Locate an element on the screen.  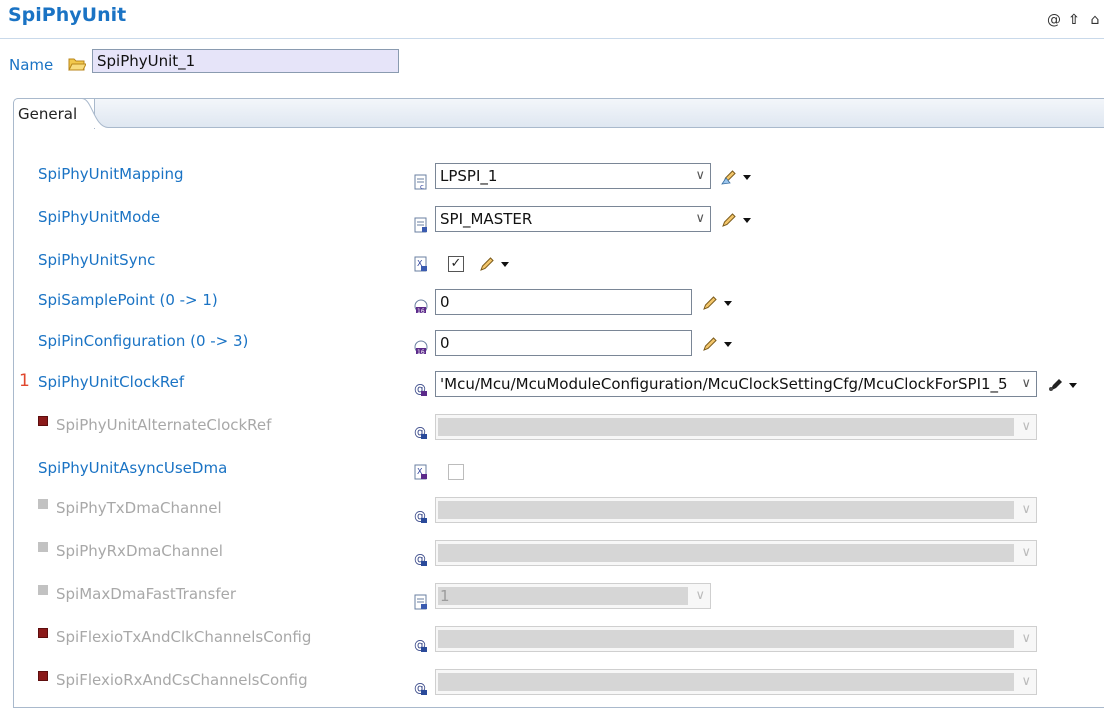
spiphyunitalternateclockref-select: ∨ is located at coordinates (736, 427).